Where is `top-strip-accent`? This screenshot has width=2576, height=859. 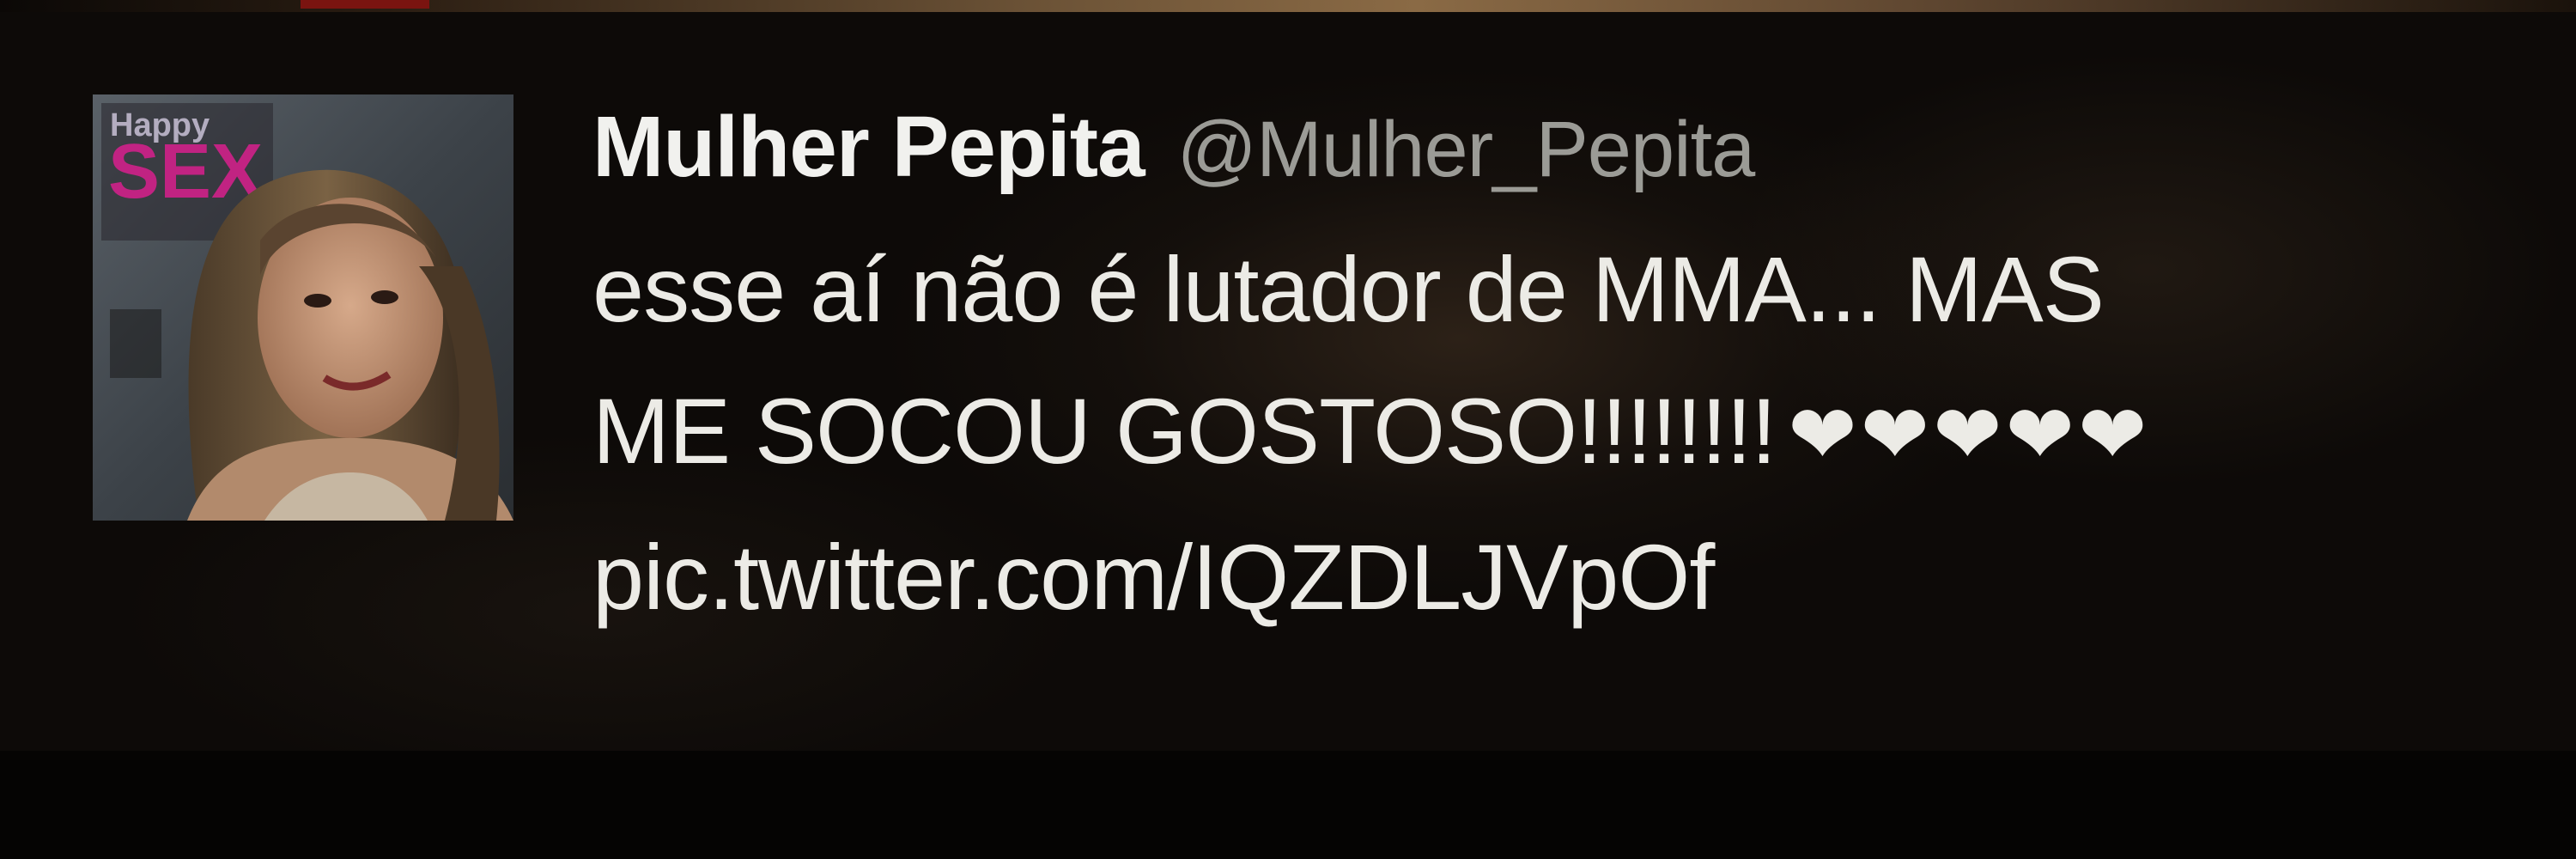 top-strip-accent is located at coordinates (365, 4).